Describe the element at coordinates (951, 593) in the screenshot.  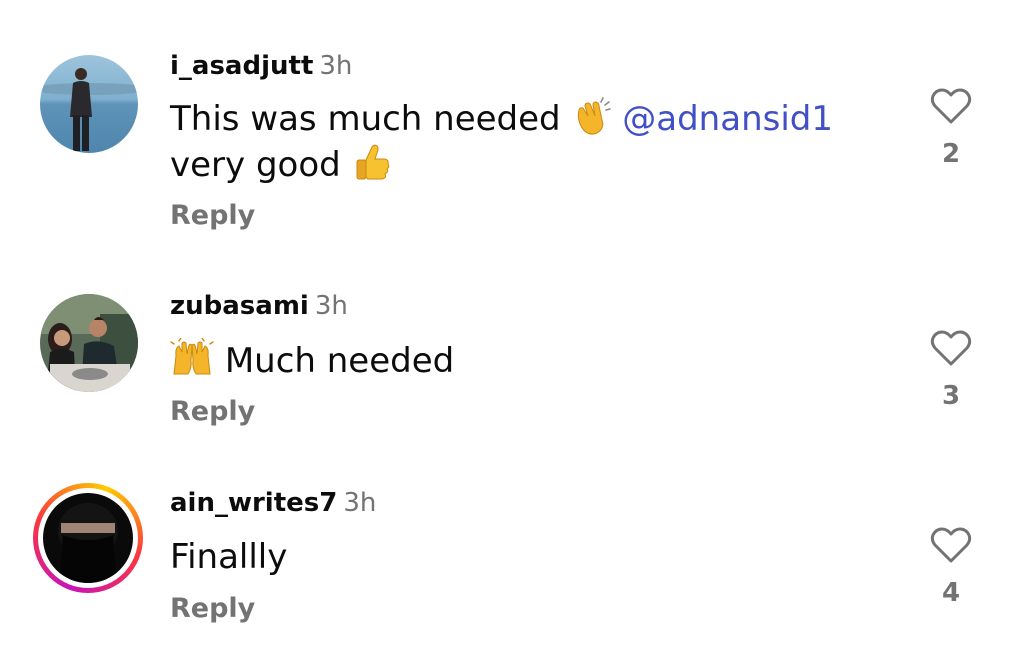
I see `like-count: 4` at that location.